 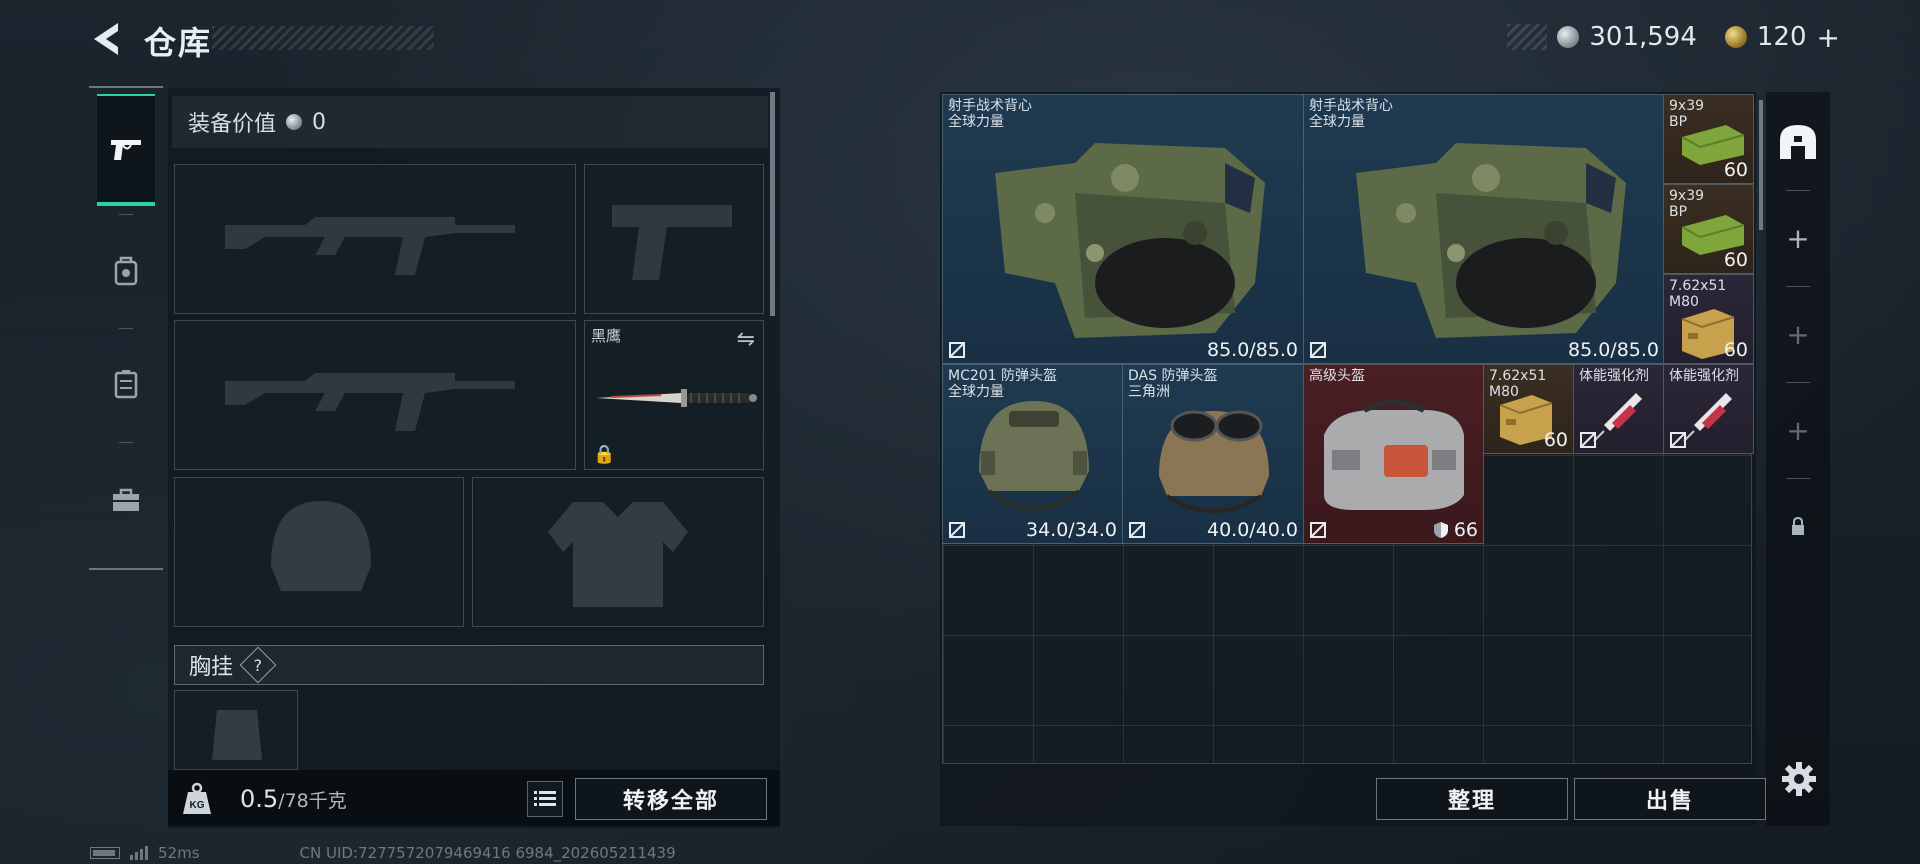 What do you see at coordinates (105, 853) in the screenshot?
I see `battery-icon` at bounding box center [105, 853].